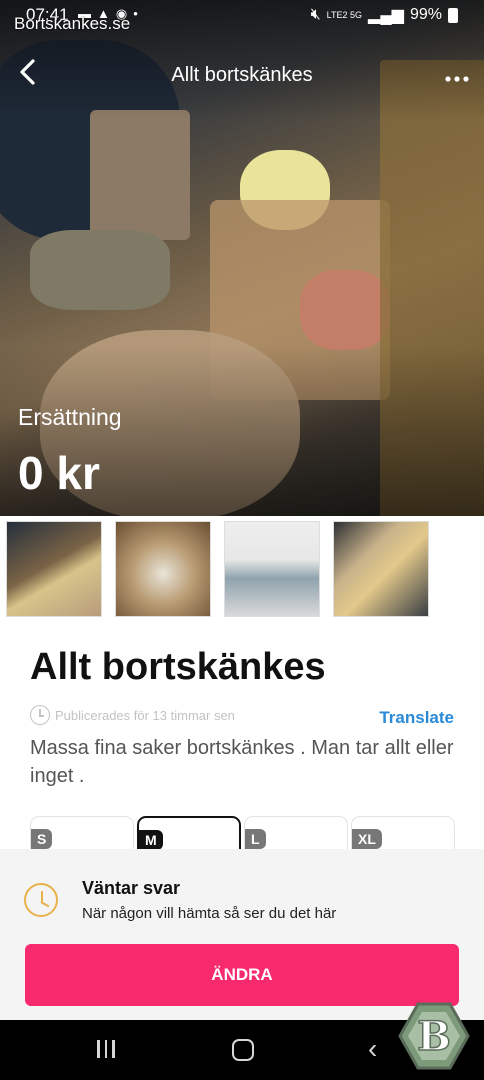 This screenshot has height=1080, width=484. I want to click on nav-back-icon: ‹, so click(372, 1049).